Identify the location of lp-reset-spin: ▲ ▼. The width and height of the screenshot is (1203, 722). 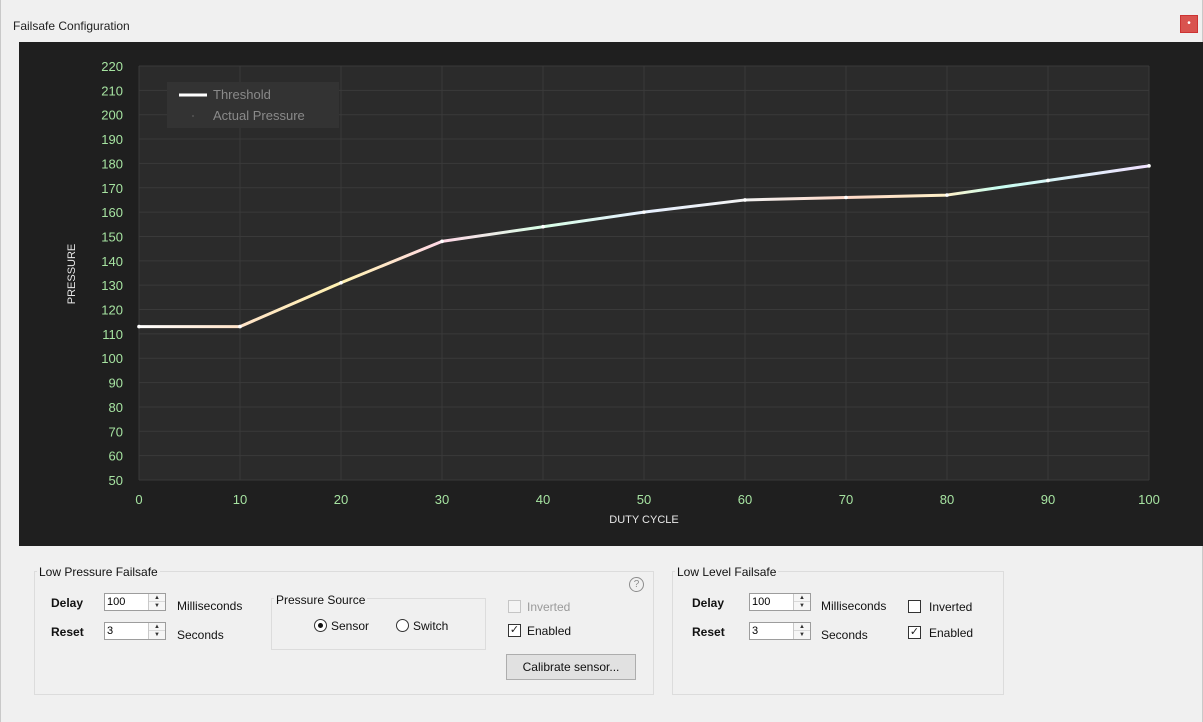
(156, 631).